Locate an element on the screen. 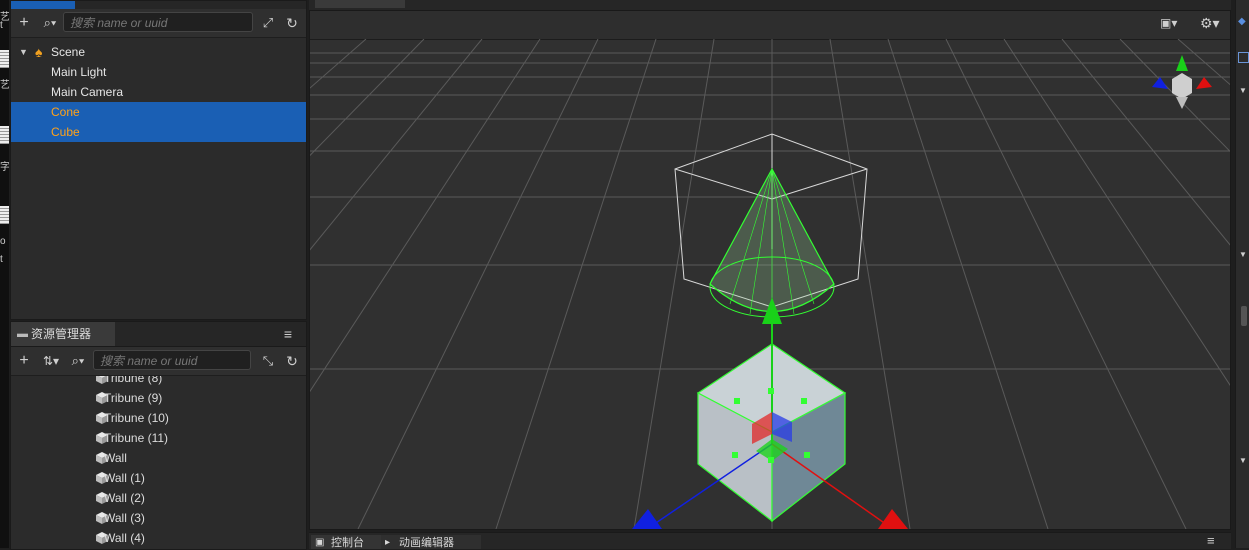  asset-item: Tribune (9) is located at coordinates (158, 398).